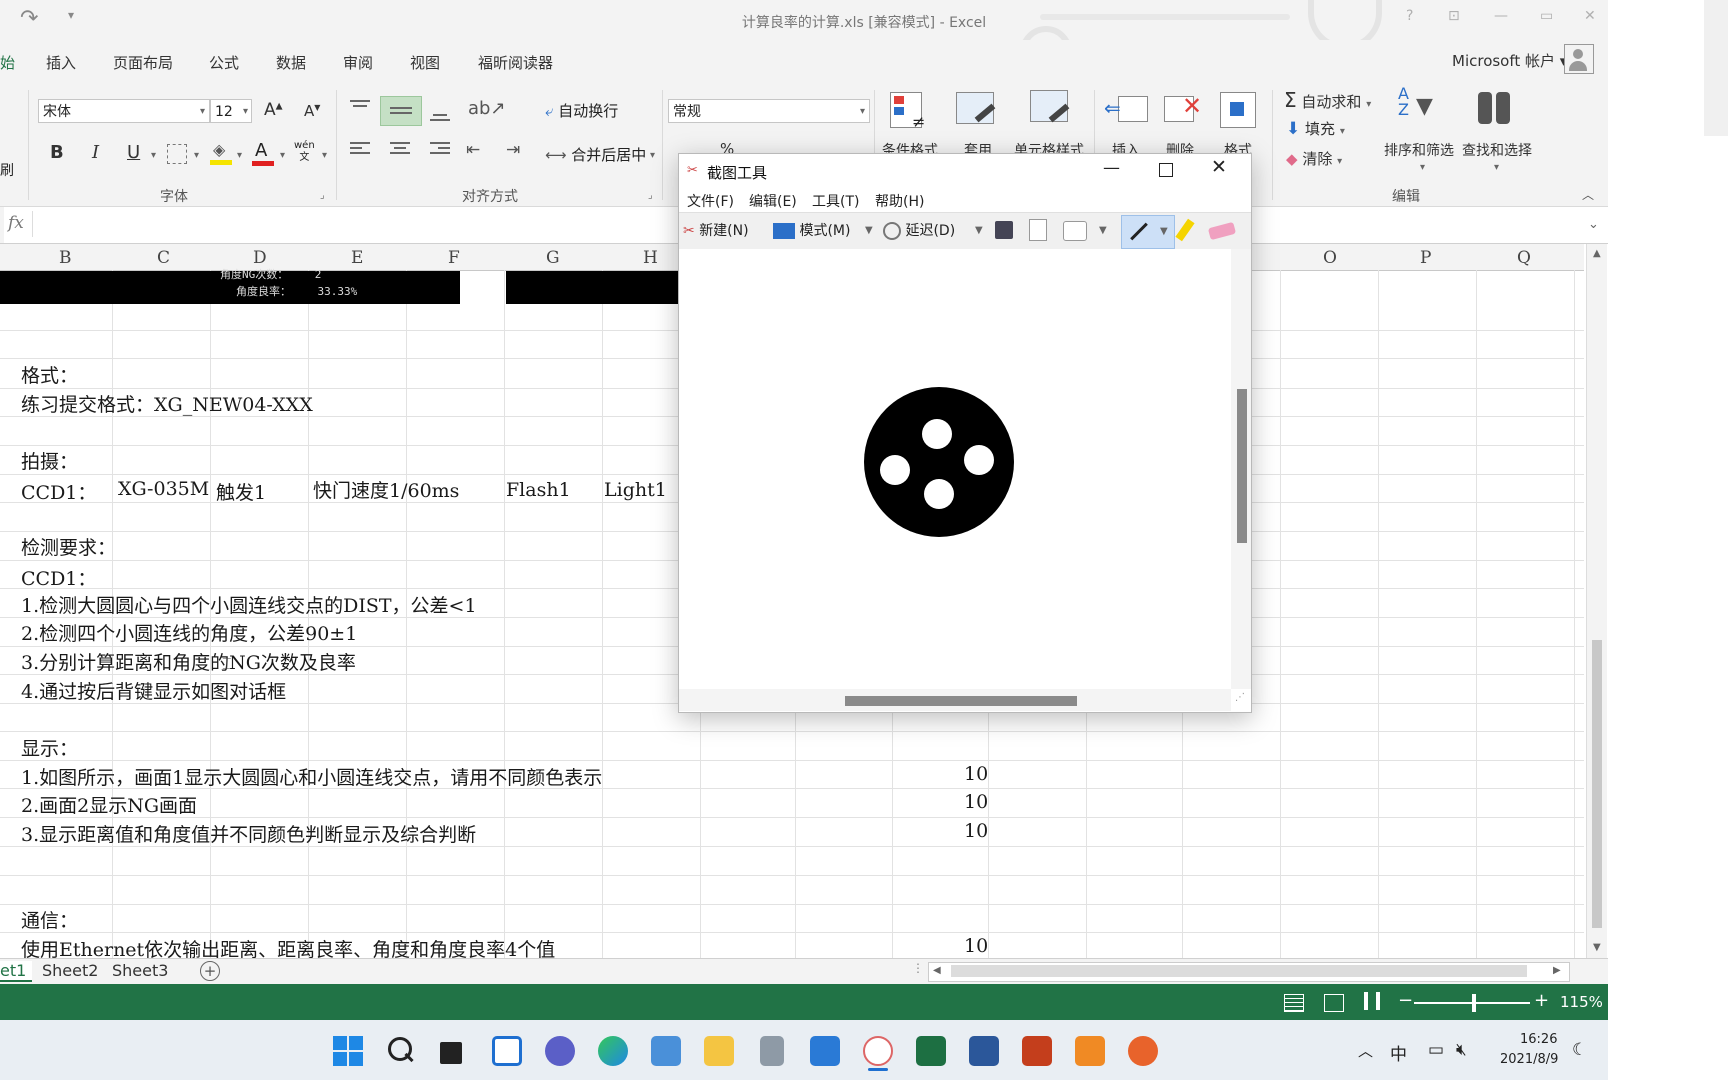 This screenshot has height=1080, width=1728. What do you see at coordinates (1436, 1050) in the screenshot?
I see `network-icon: ▭` at bounding box center [1436, 1050].